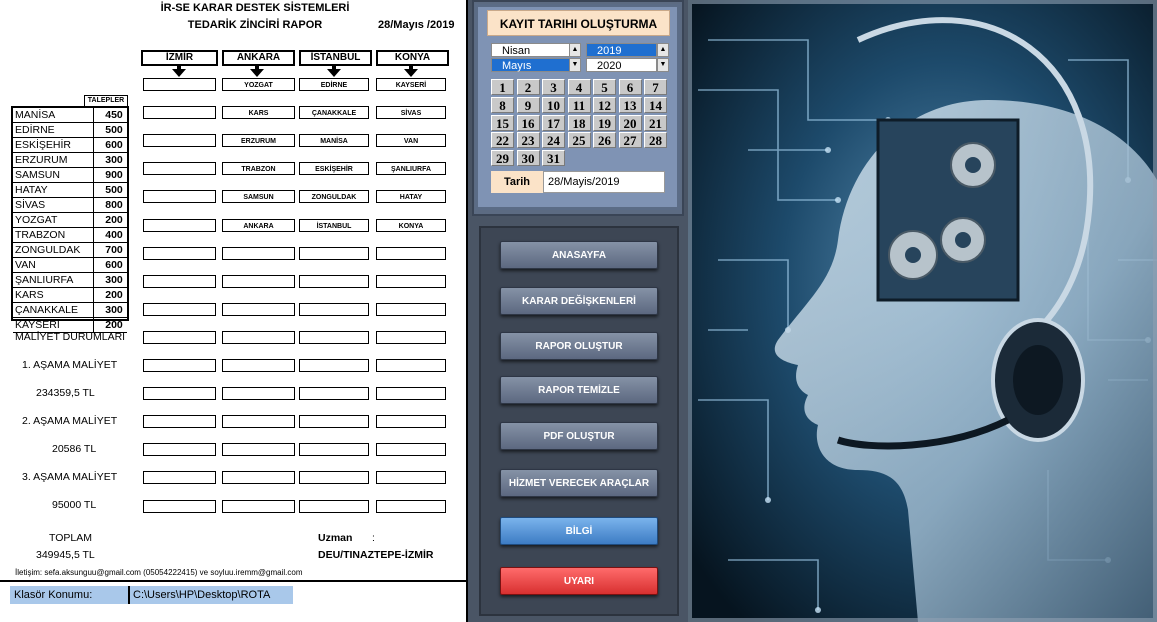 The width and height of the screenshot is (1157, 622). Describe the element at coordinates (579, 581) in the screenshot. I see `uyari-button: UYARI` at that location.